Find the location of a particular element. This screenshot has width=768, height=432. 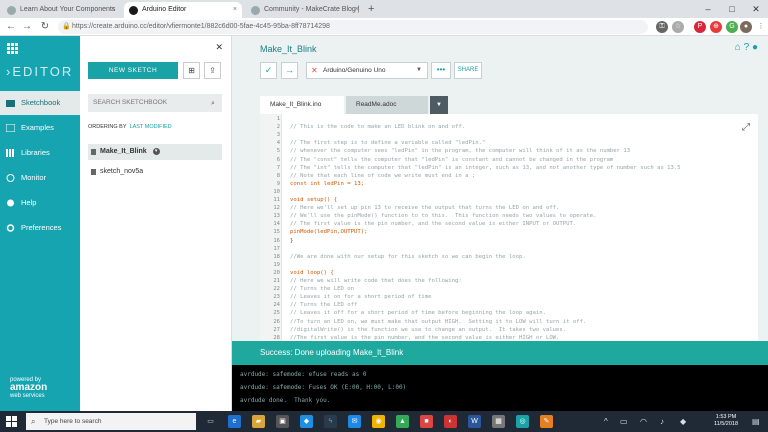

nav-item-monitor: Monitor is located at coordinates (40, 178).